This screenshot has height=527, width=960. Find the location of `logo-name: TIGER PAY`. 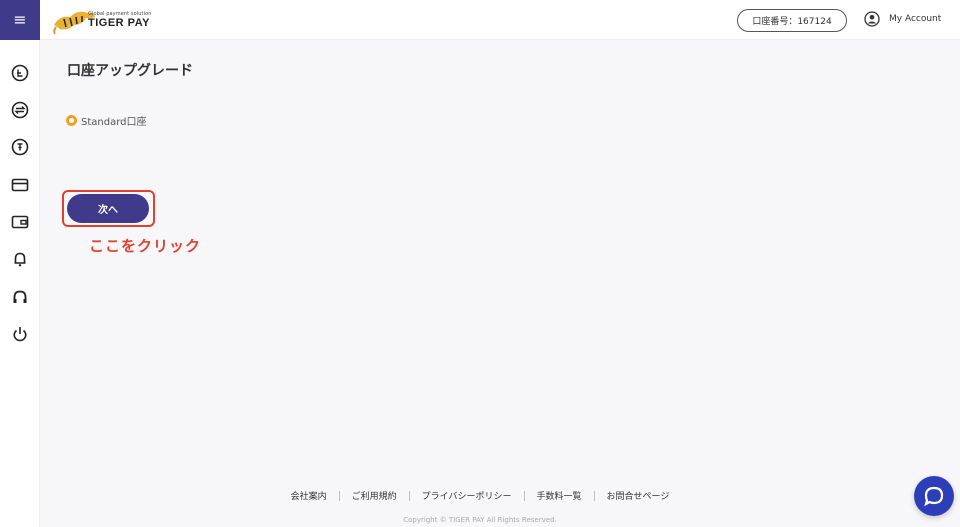

logo-name: TIGER PAY is located at coordinates (119, 23).